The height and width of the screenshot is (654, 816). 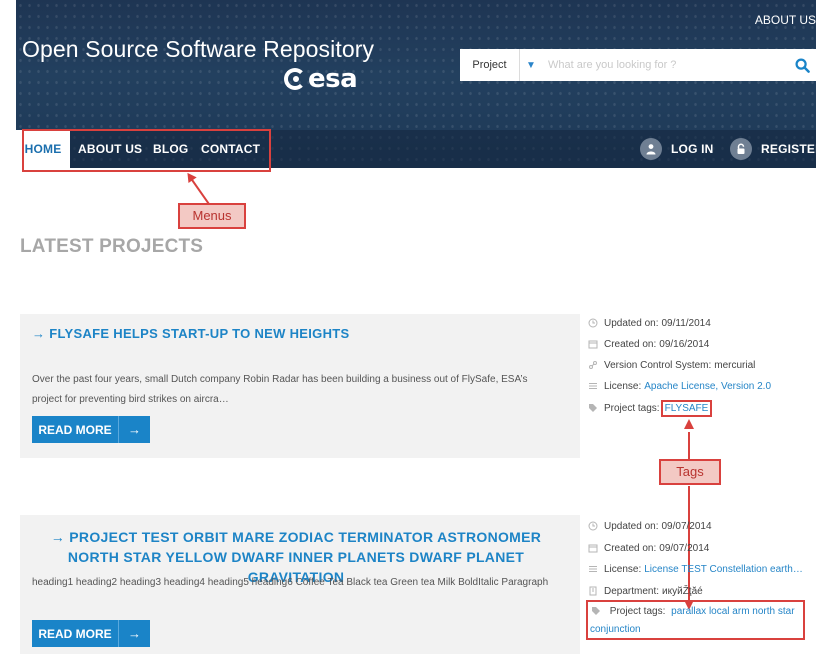 What do you see at coordinates (735, 365) in the screenshot?
I see `meta-value: mercurial` at bounding box center [735, 365].